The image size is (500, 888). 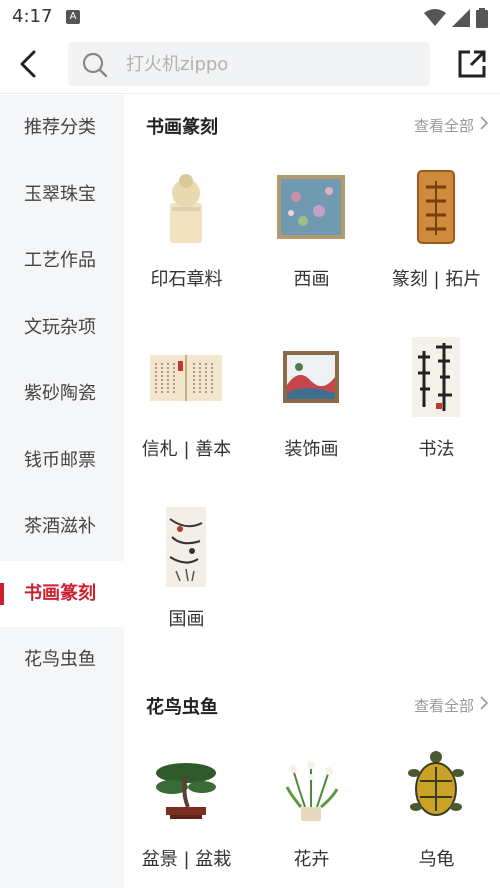 What do you see at coordinates (311, 859) in the screenshot?
I see `subcategory-label: 花卉` at bounding box center [311, 859].